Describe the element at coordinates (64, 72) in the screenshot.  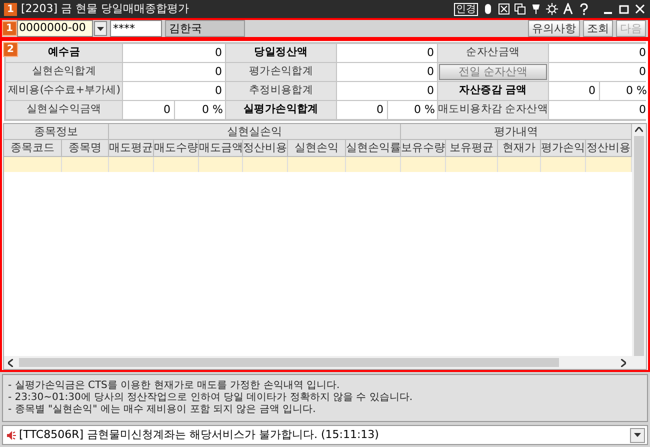
I see `field-label: 실현손익합계` at that location.